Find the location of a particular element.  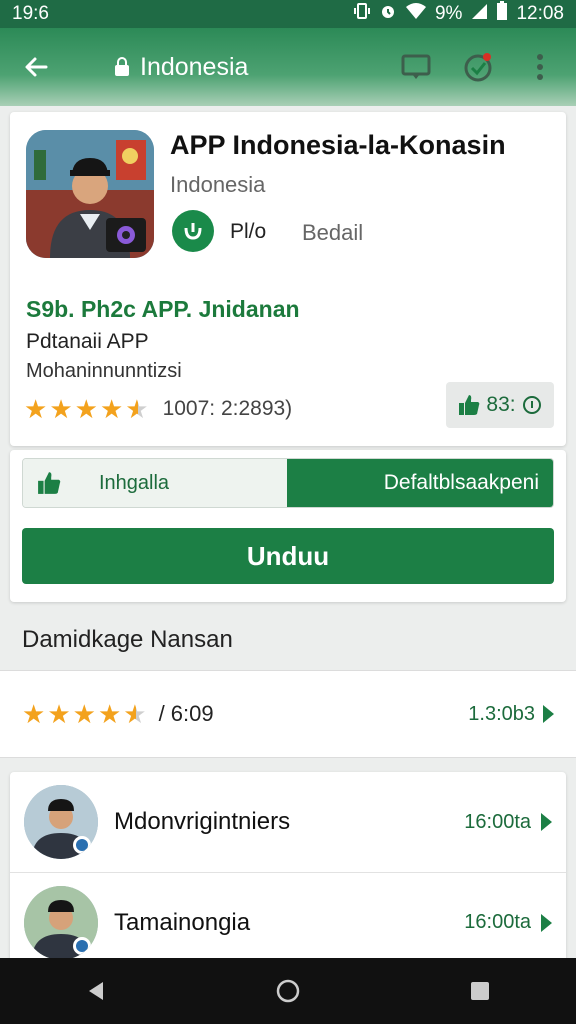

status-bar: 19:6 9% 12:08 is located at coordinates (288, 14).